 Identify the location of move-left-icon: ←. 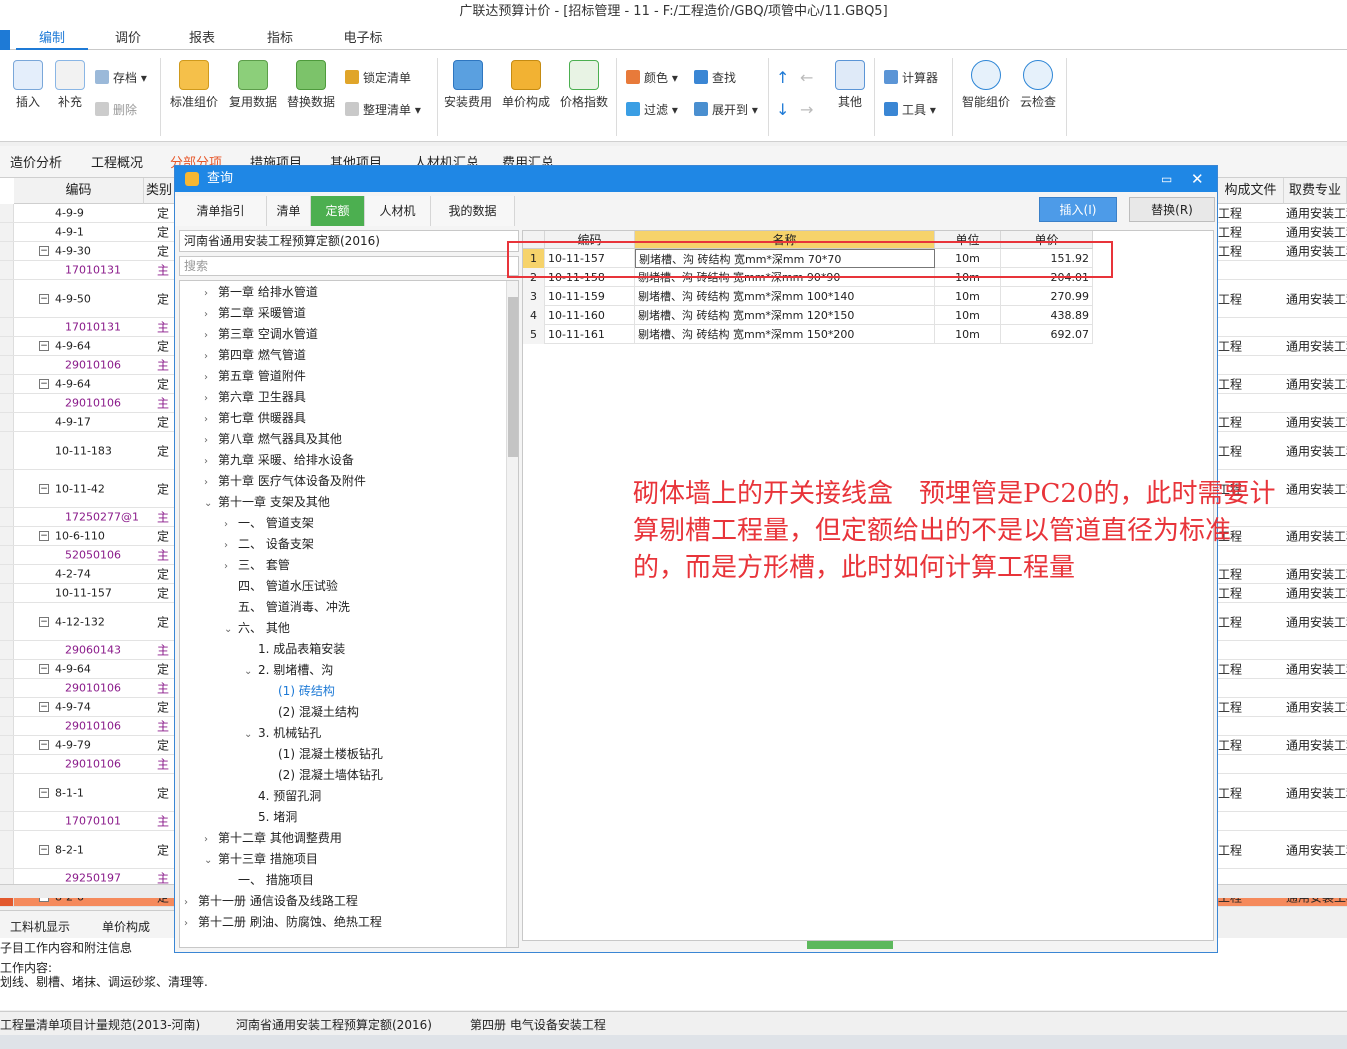
(806, 78).